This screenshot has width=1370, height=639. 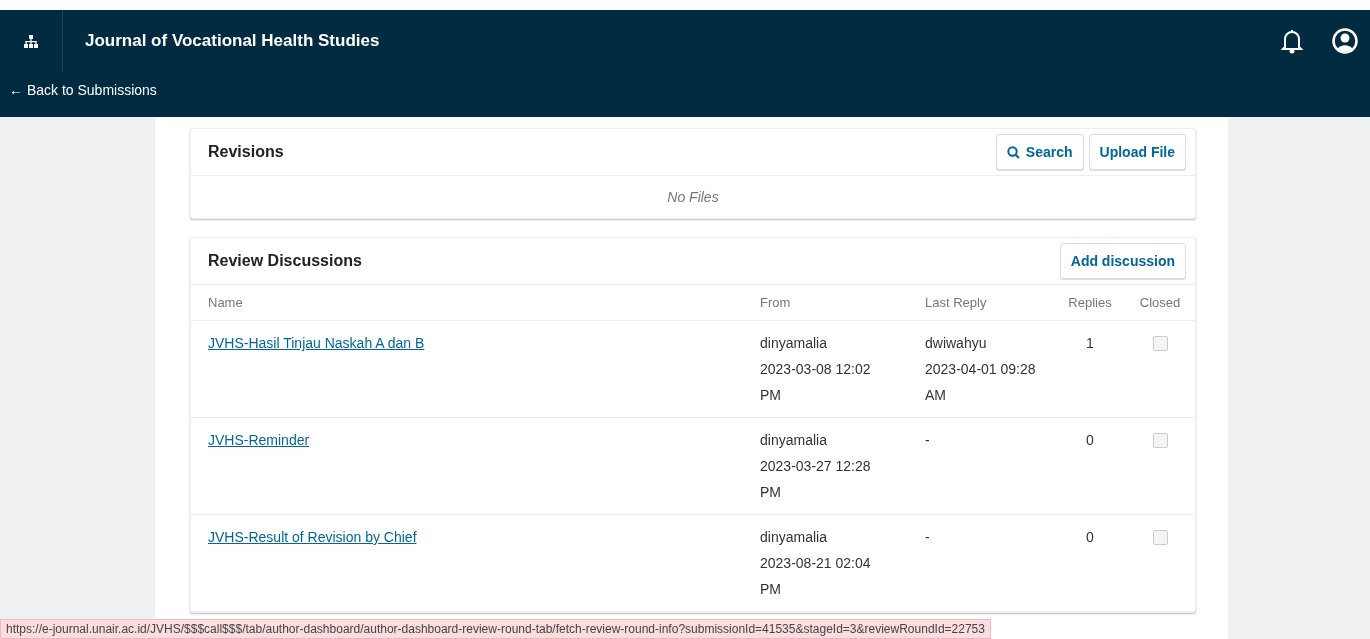 What do you see at coordinates (285, 261) in the screenshot?
I see `panel-title: Review Discussions` at bounding box center [285, 261].